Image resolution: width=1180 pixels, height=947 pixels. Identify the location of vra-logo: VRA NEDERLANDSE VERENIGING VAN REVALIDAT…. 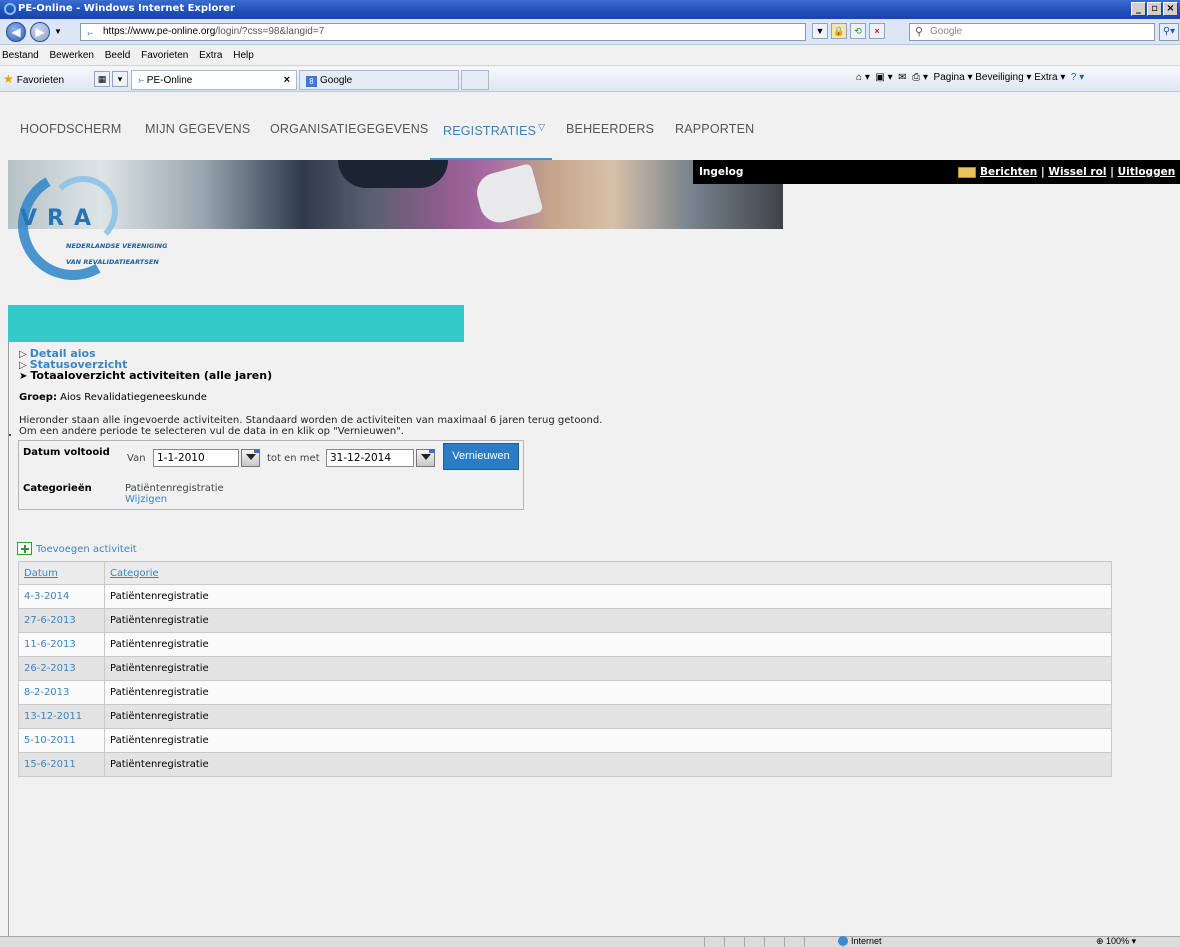
(96, 225).